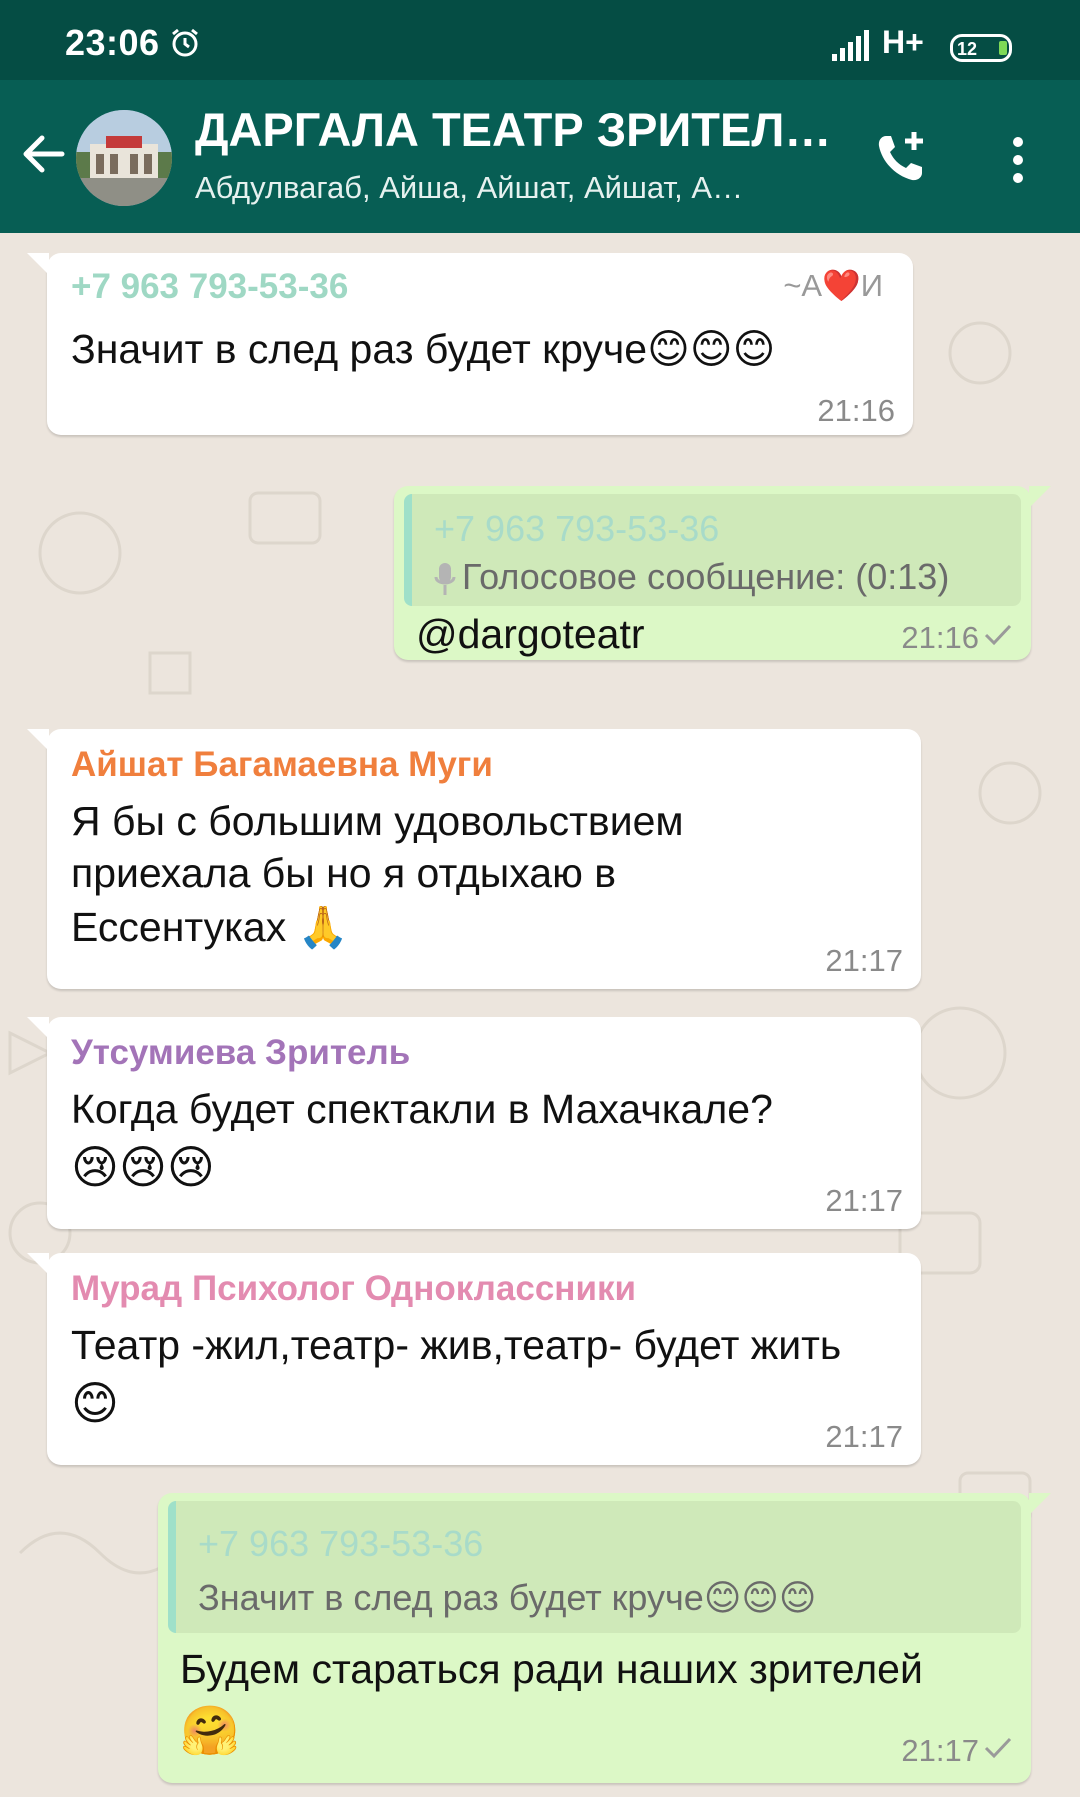 The height and width of the screenshot is (1797, 1080). What do you see at coordinates (530, 634) in the screenshot?
I see `message-text: @dargoteatr` at bounding box center [530, 634].